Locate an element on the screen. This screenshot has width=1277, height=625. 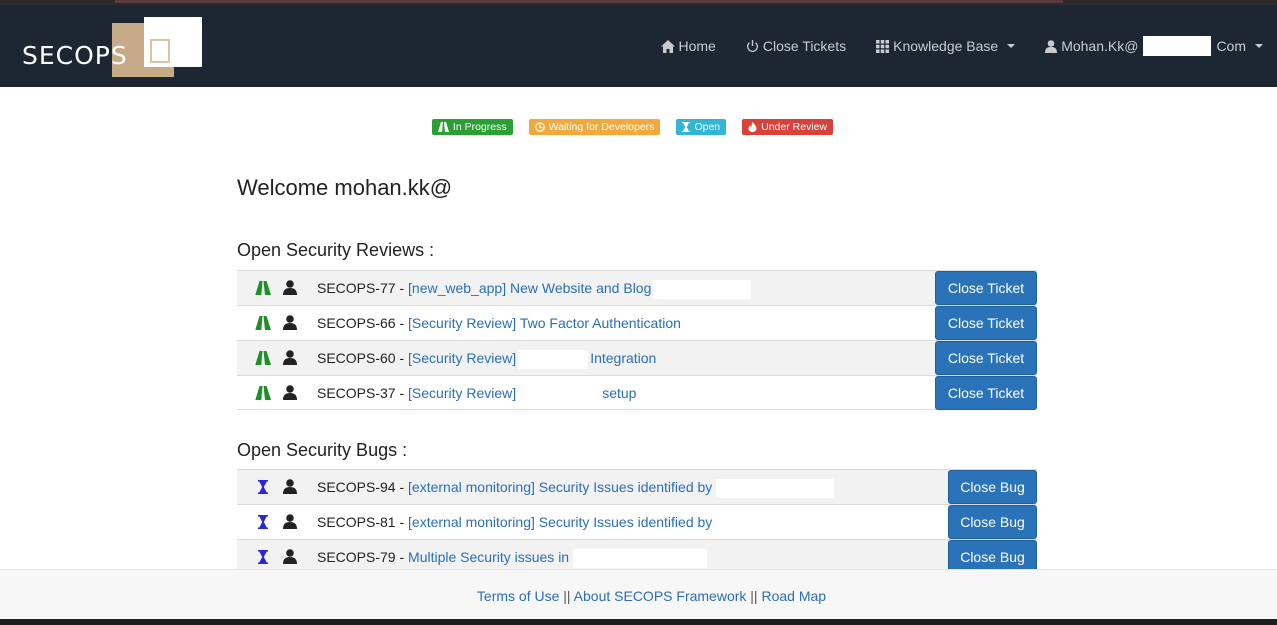
ticket-text: SECOPS-37 - [Security Review] setup is located at coordinates (476, 394).